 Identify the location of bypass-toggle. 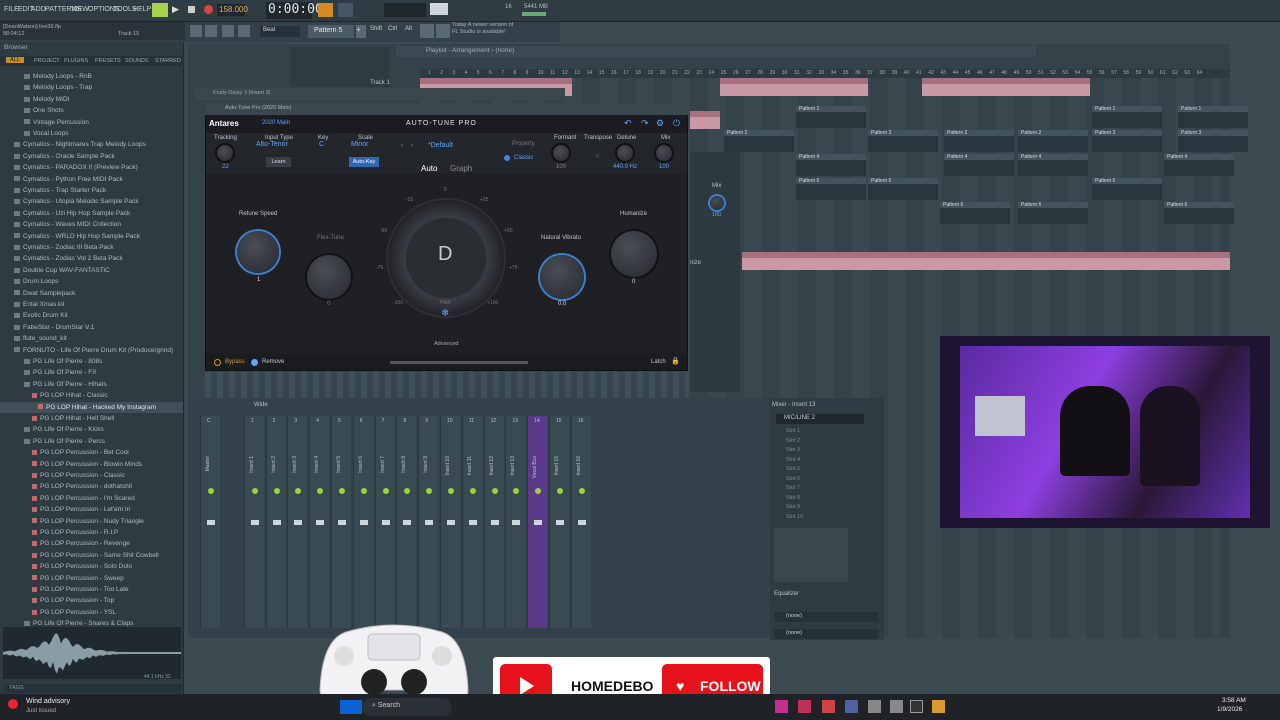
(217, 362).